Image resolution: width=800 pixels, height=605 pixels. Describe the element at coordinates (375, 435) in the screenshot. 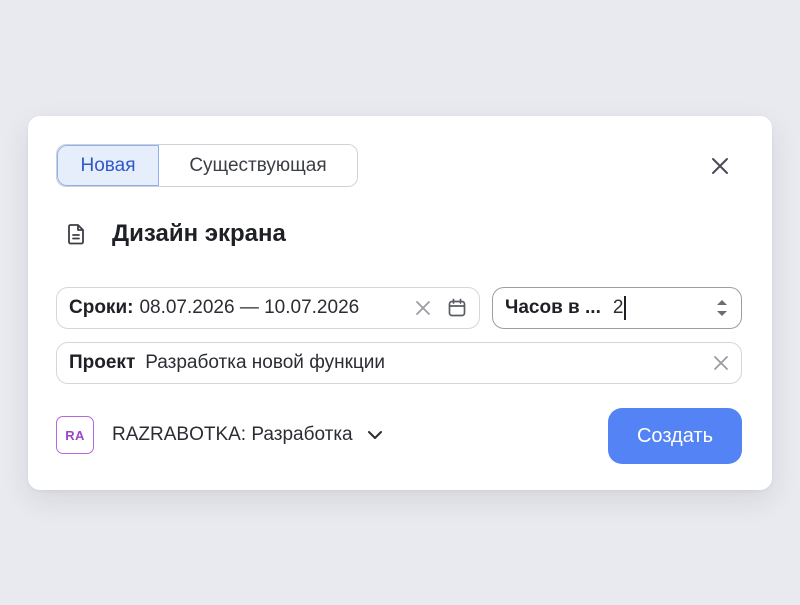

I see `chevron-down-icon` at that location.